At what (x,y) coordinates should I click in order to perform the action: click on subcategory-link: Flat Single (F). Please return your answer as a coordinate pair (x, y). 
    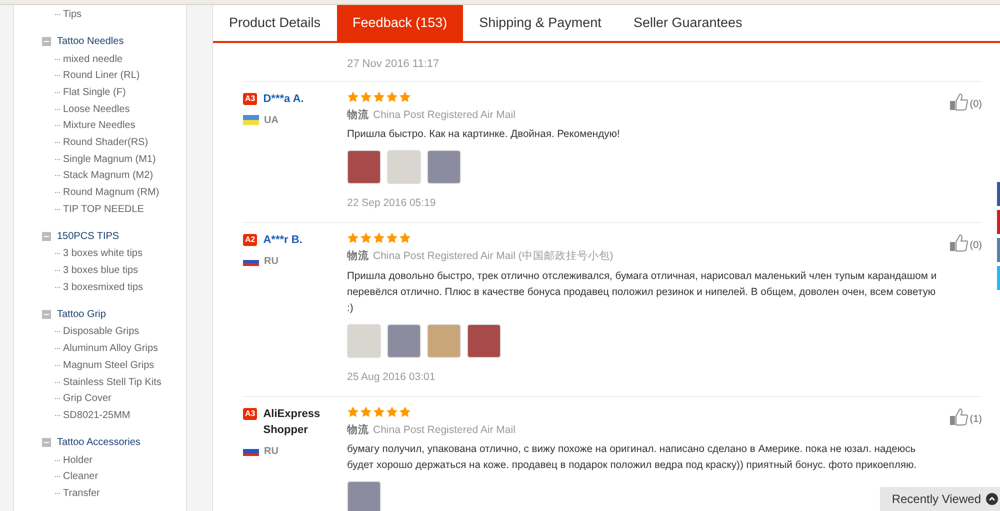
    Looking at the image, I should click on (94, 92).